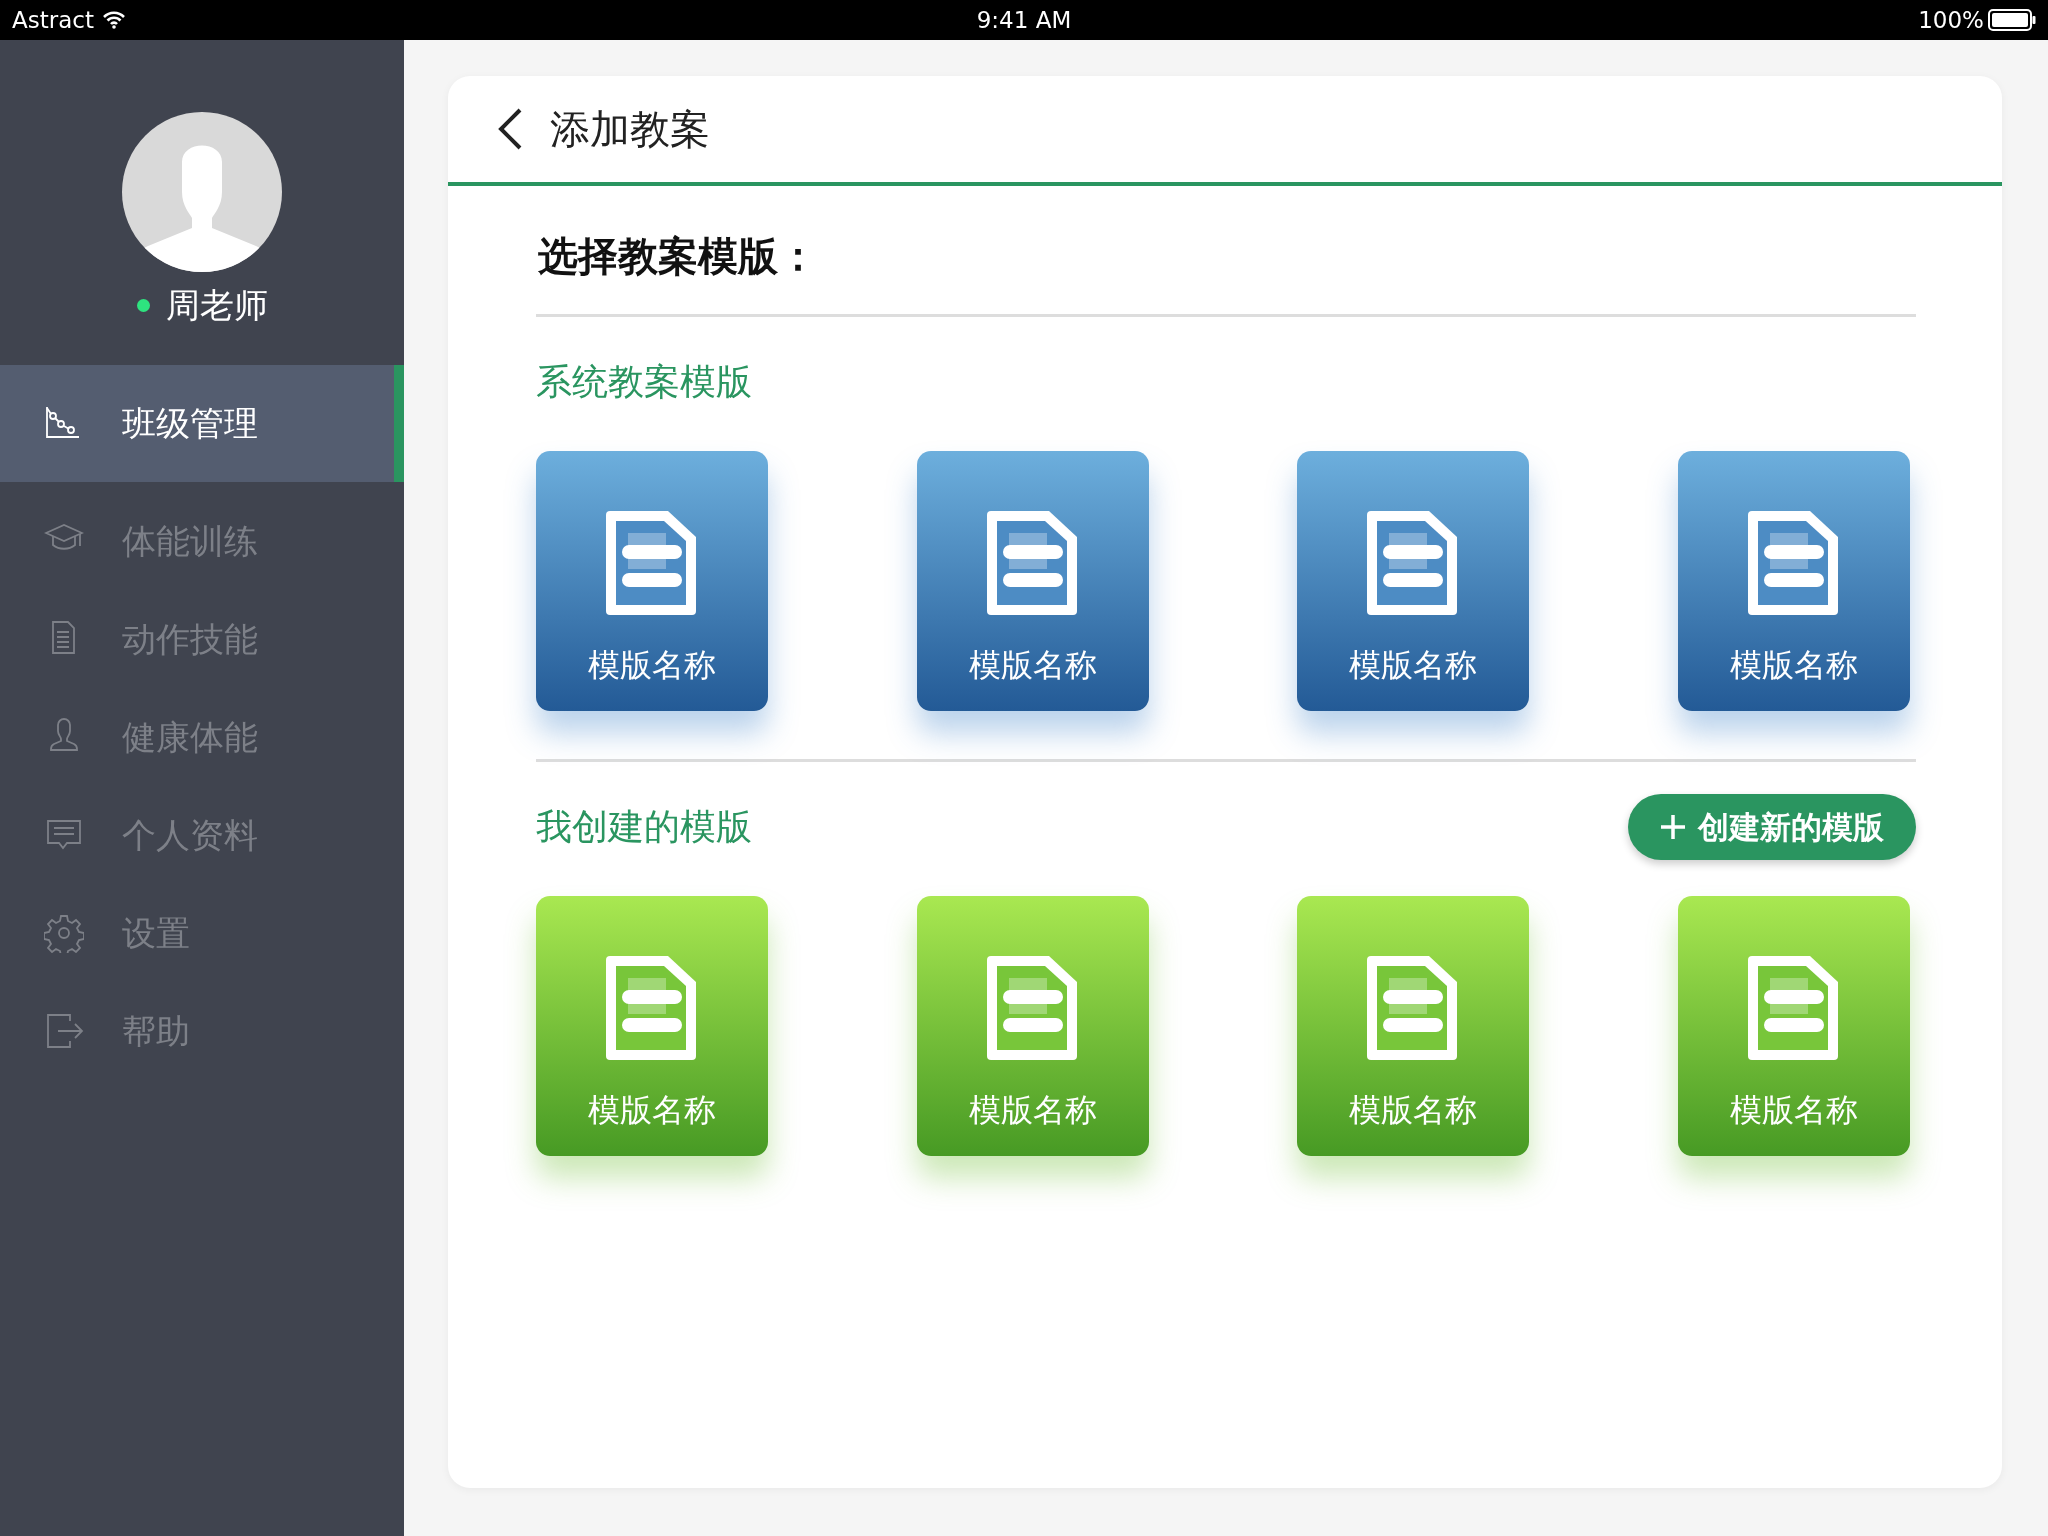  I want to click on wifi-icon, so click(113, 20).